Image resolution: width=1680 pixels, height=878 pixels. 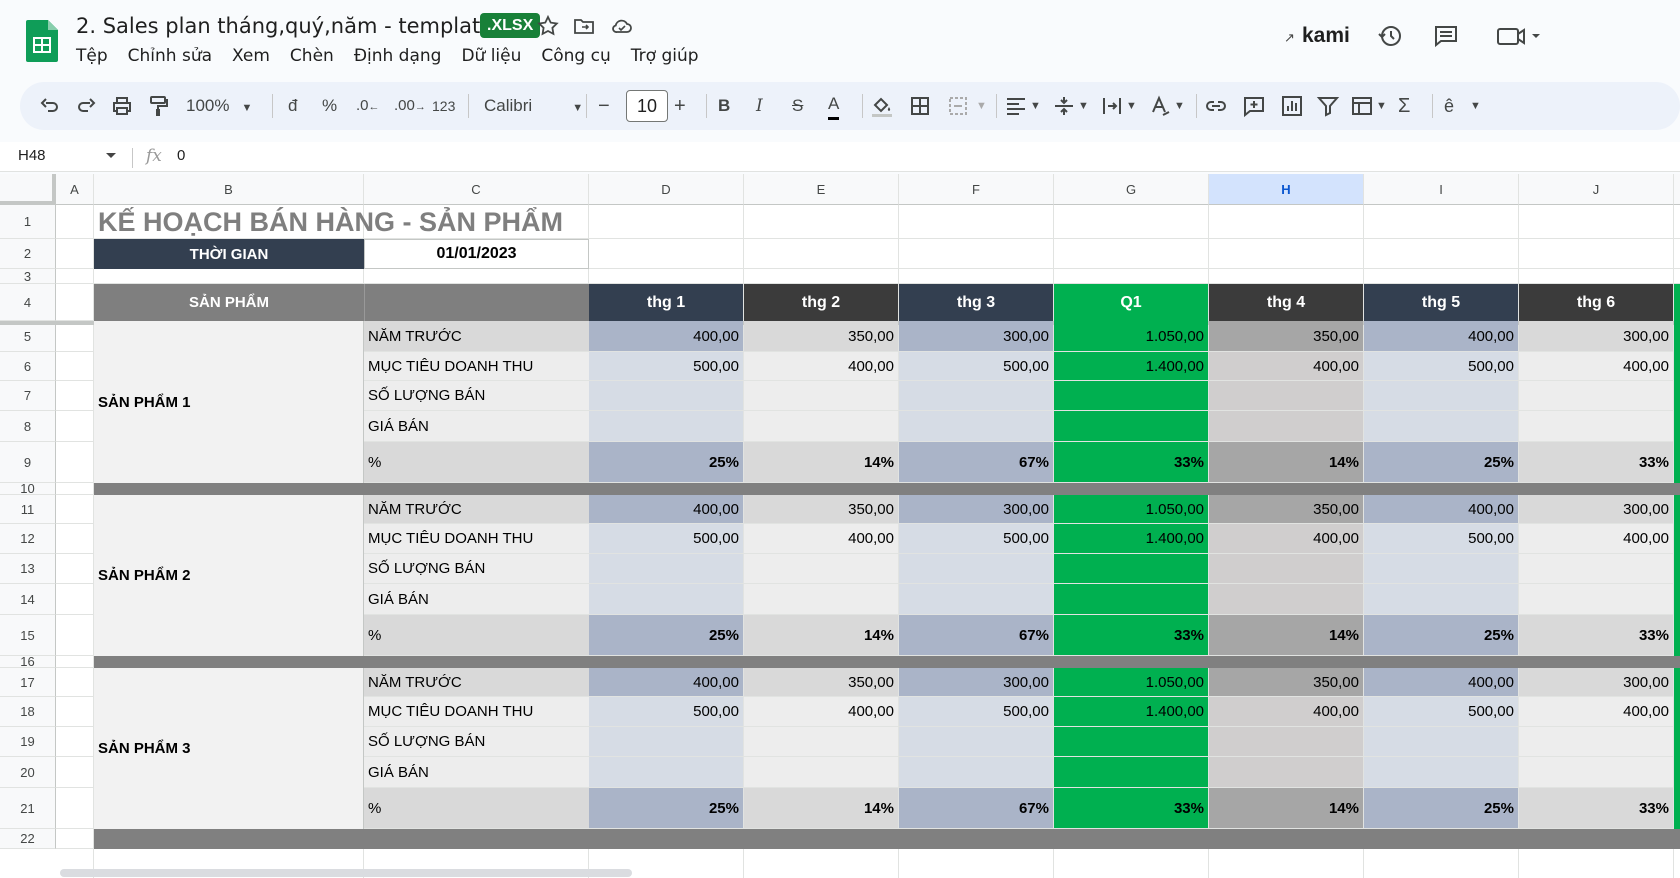 What do you see at coordinates (1292, 106) in the screenshot?
I see `insert-chart-icon` at bounding box center [1292, 106].